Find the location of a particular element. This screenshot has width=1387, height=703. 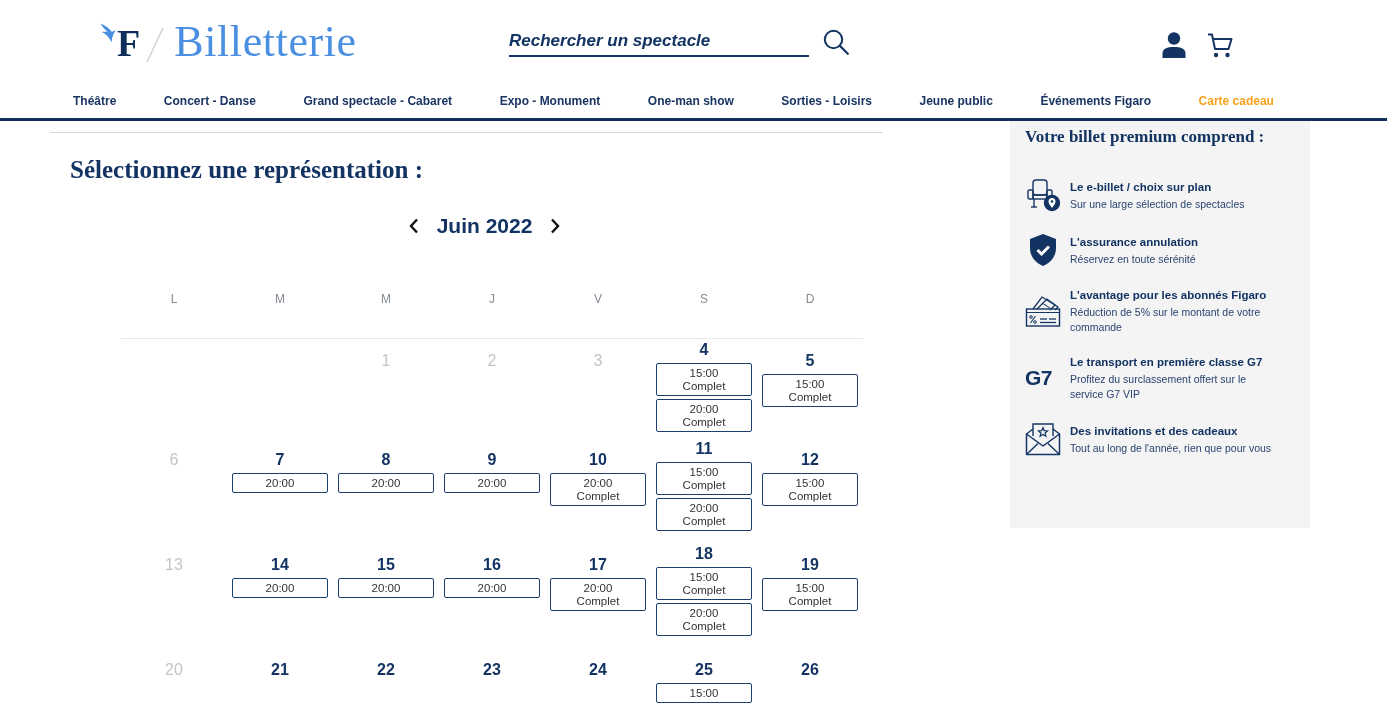

day-number: 12 is located at coordinates (810, 460).